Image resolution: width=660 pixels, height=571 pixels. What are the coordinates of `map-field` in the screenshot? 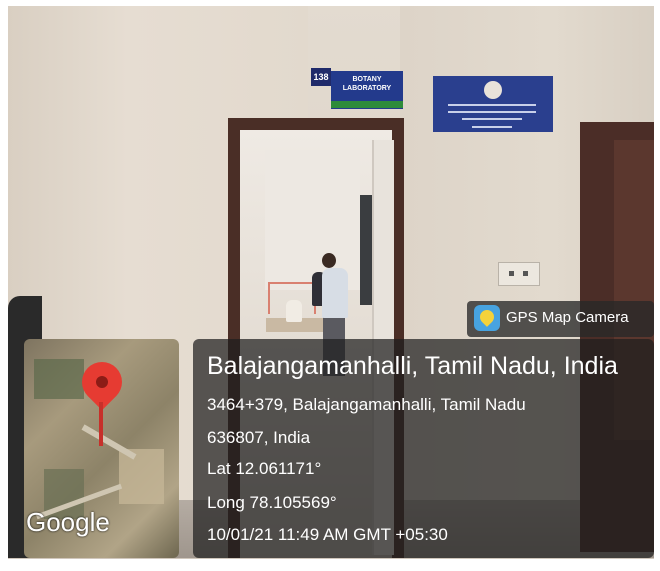 It's located at (141, 476).